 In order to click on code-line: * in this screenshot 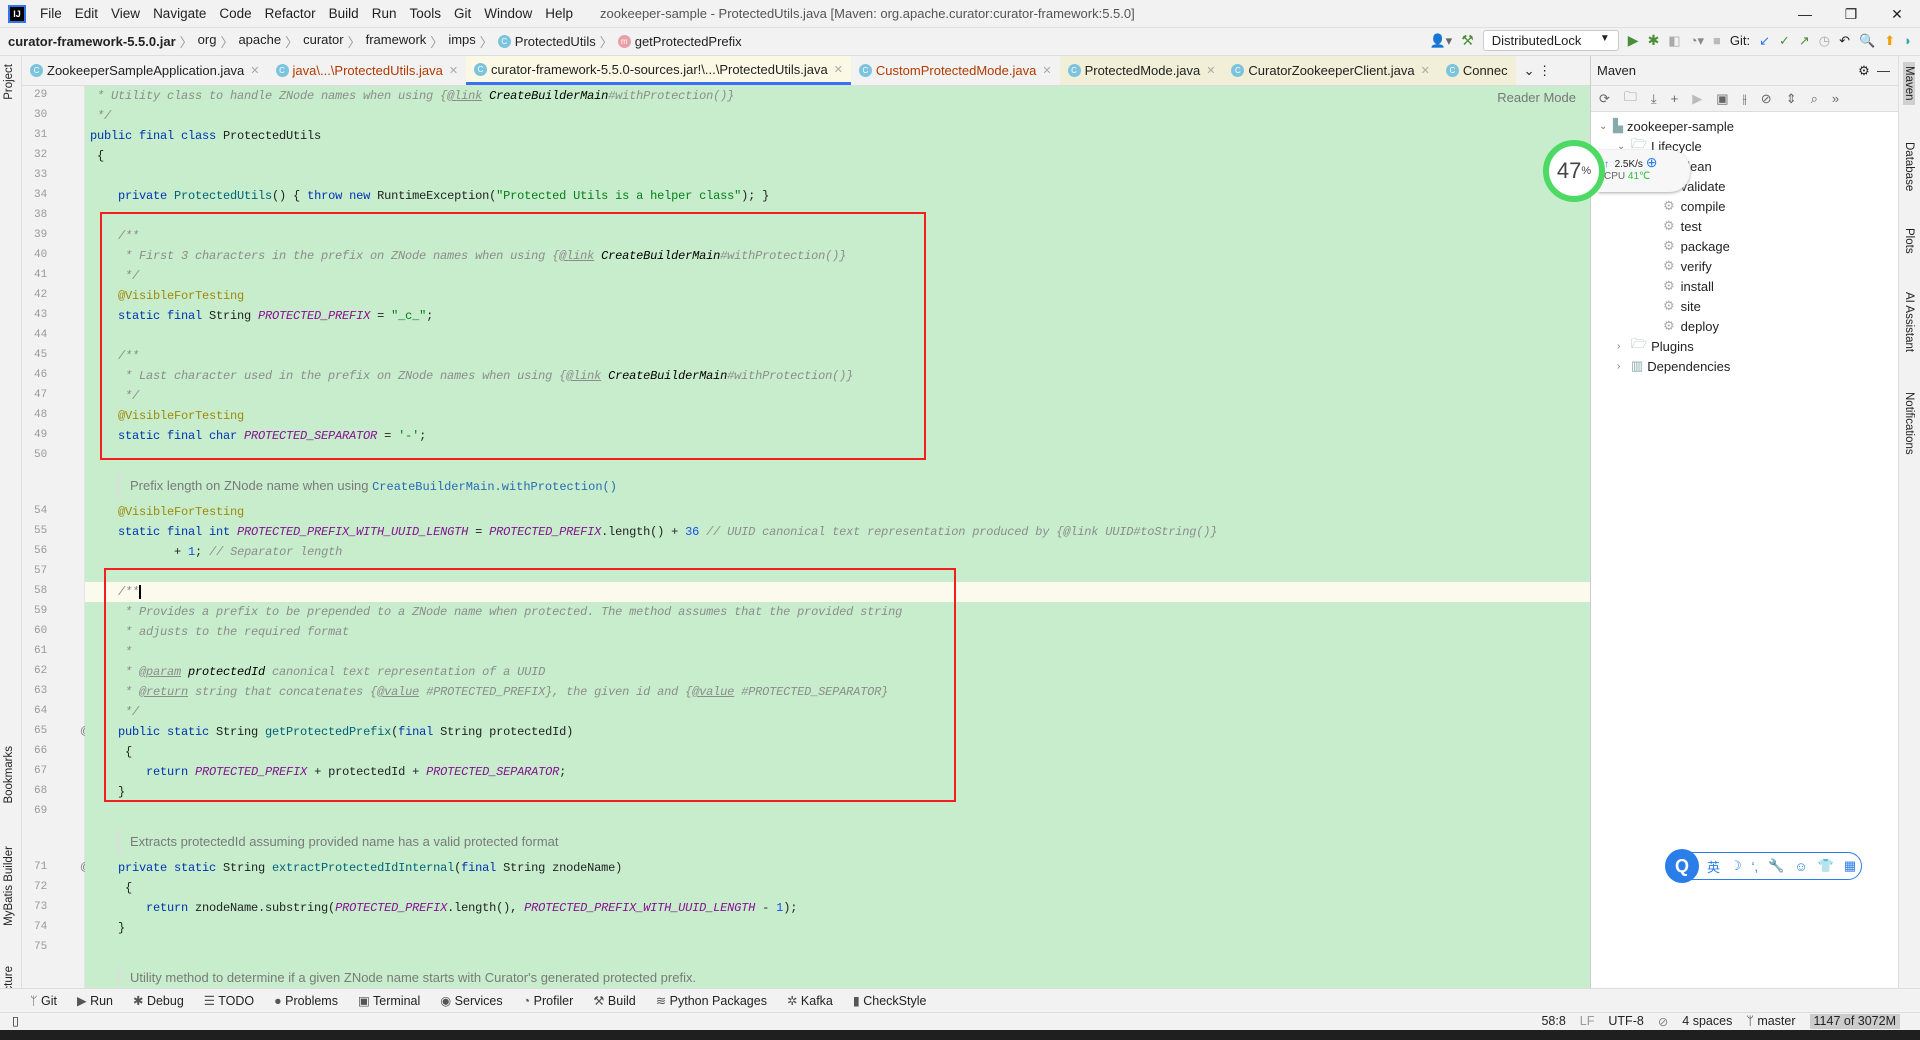, I will do `click(111, 652)`.